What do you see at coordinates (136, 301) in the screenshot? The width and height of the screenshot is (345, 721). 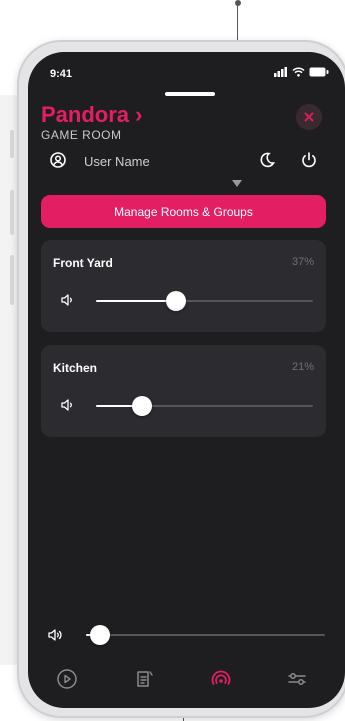 I see `slider-fill` at bounding box center [136, 301].